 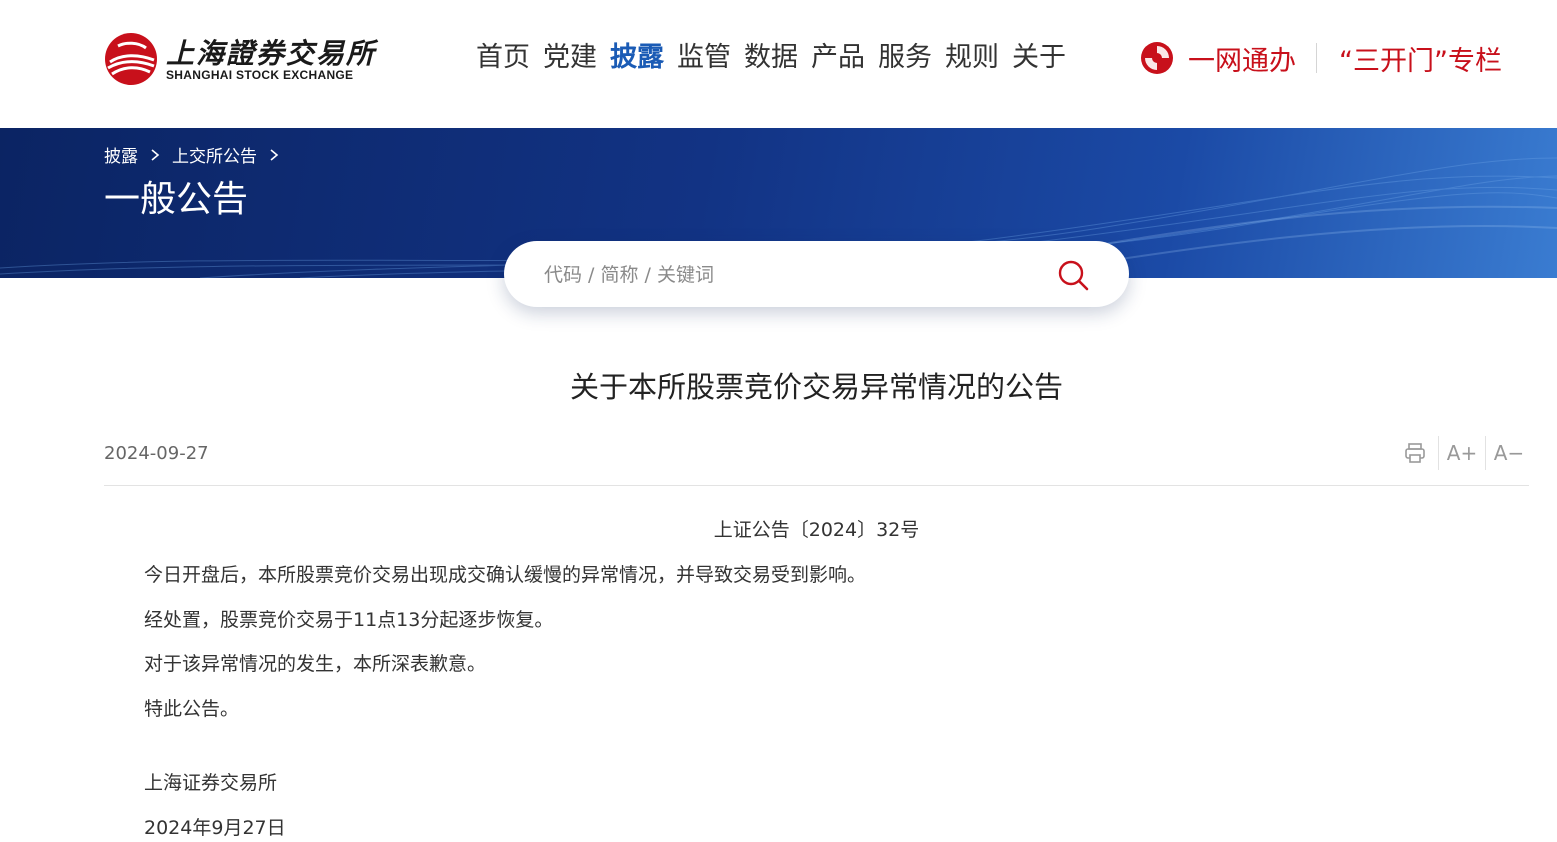 I want to click on search-icon, so click(x=1073, y=275).